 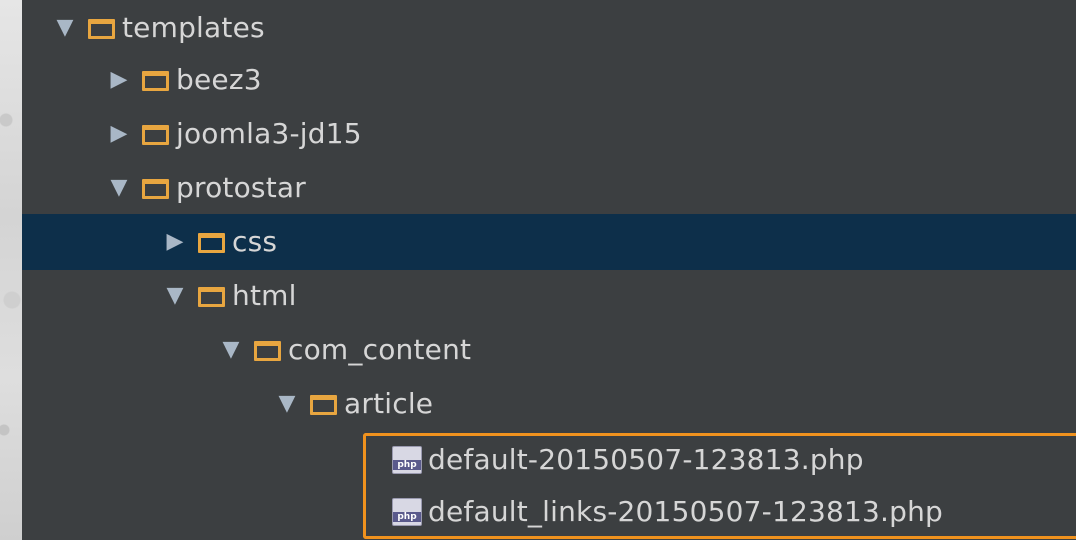 What do you see at coordinates (549, 80) in the screenshot?
I see `tree-node-beez3: ▶ beez3` at bounding box center [549, 80].